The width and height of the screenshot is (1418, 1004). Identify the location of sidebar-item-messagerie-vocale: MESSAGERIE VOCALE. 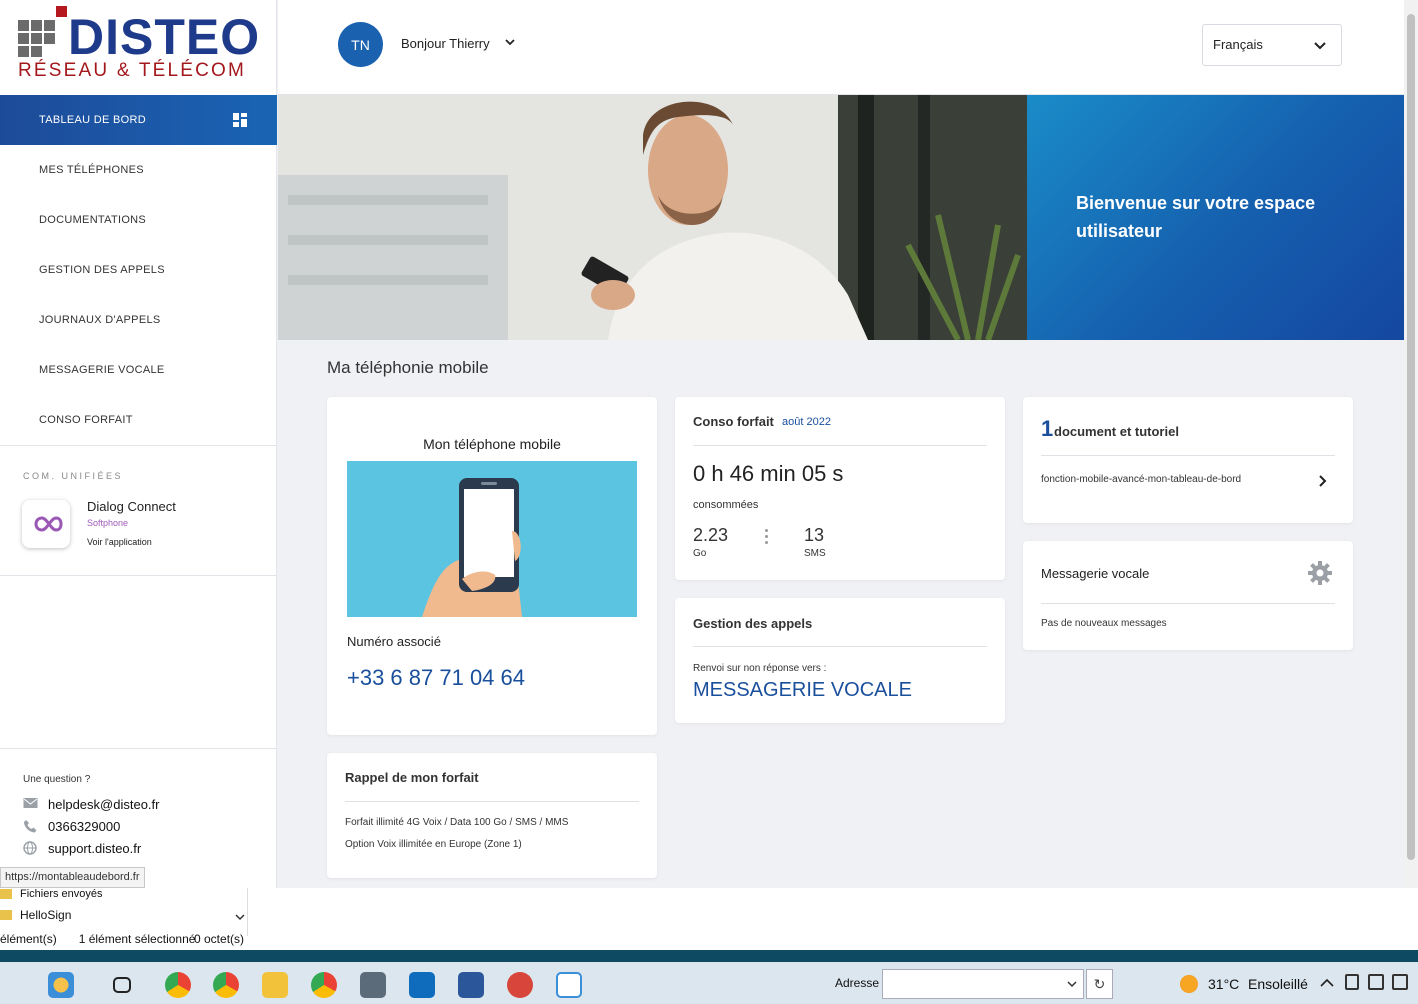
(138, 370).